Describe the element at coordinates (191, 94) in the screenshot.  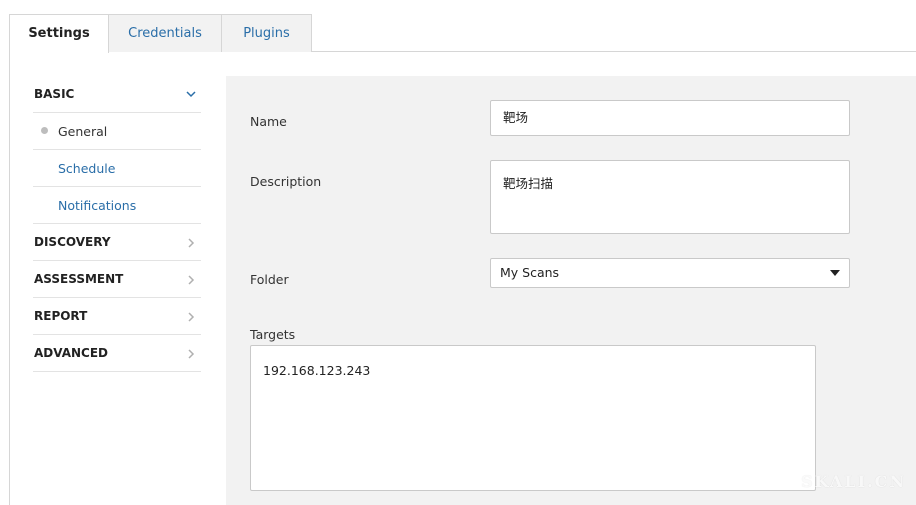
I see `chevron-down-icon` at that location.